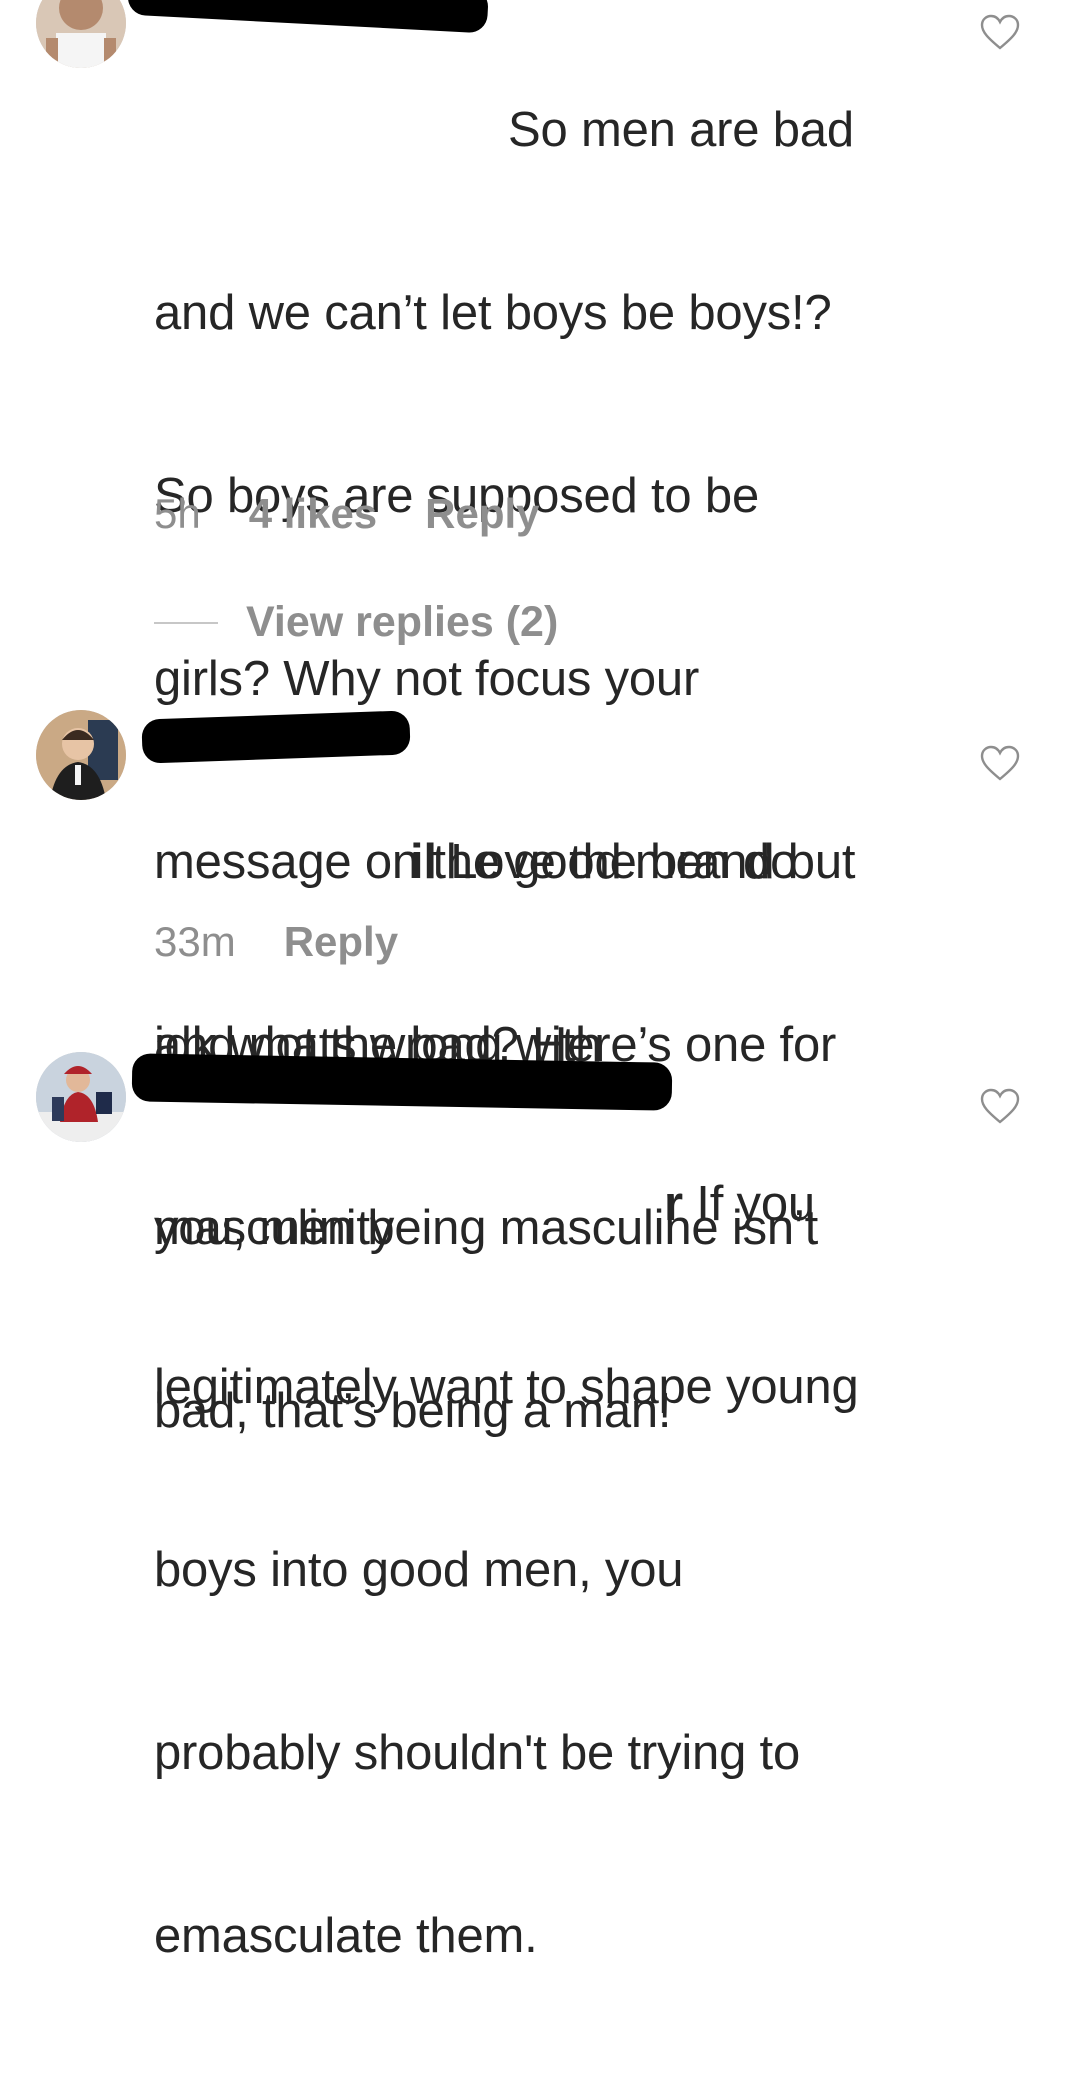 Image resolution: width=1080 pixels, height=2089 pixels. Describe the element at coordinates (195, 941) in the screenshot. I see `timestamp: 33m` at that location.